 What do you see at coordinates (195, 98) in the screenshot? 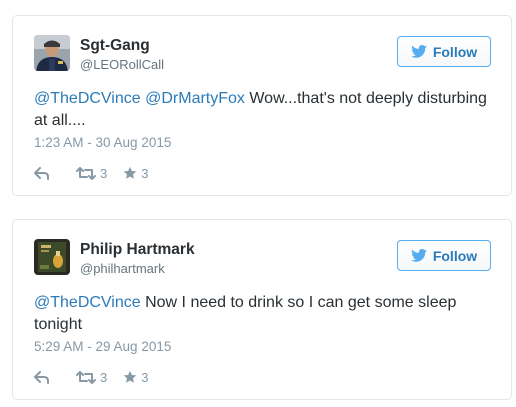
I see `mention-link: @DrMartyFox` at bounding box center [195, 98].